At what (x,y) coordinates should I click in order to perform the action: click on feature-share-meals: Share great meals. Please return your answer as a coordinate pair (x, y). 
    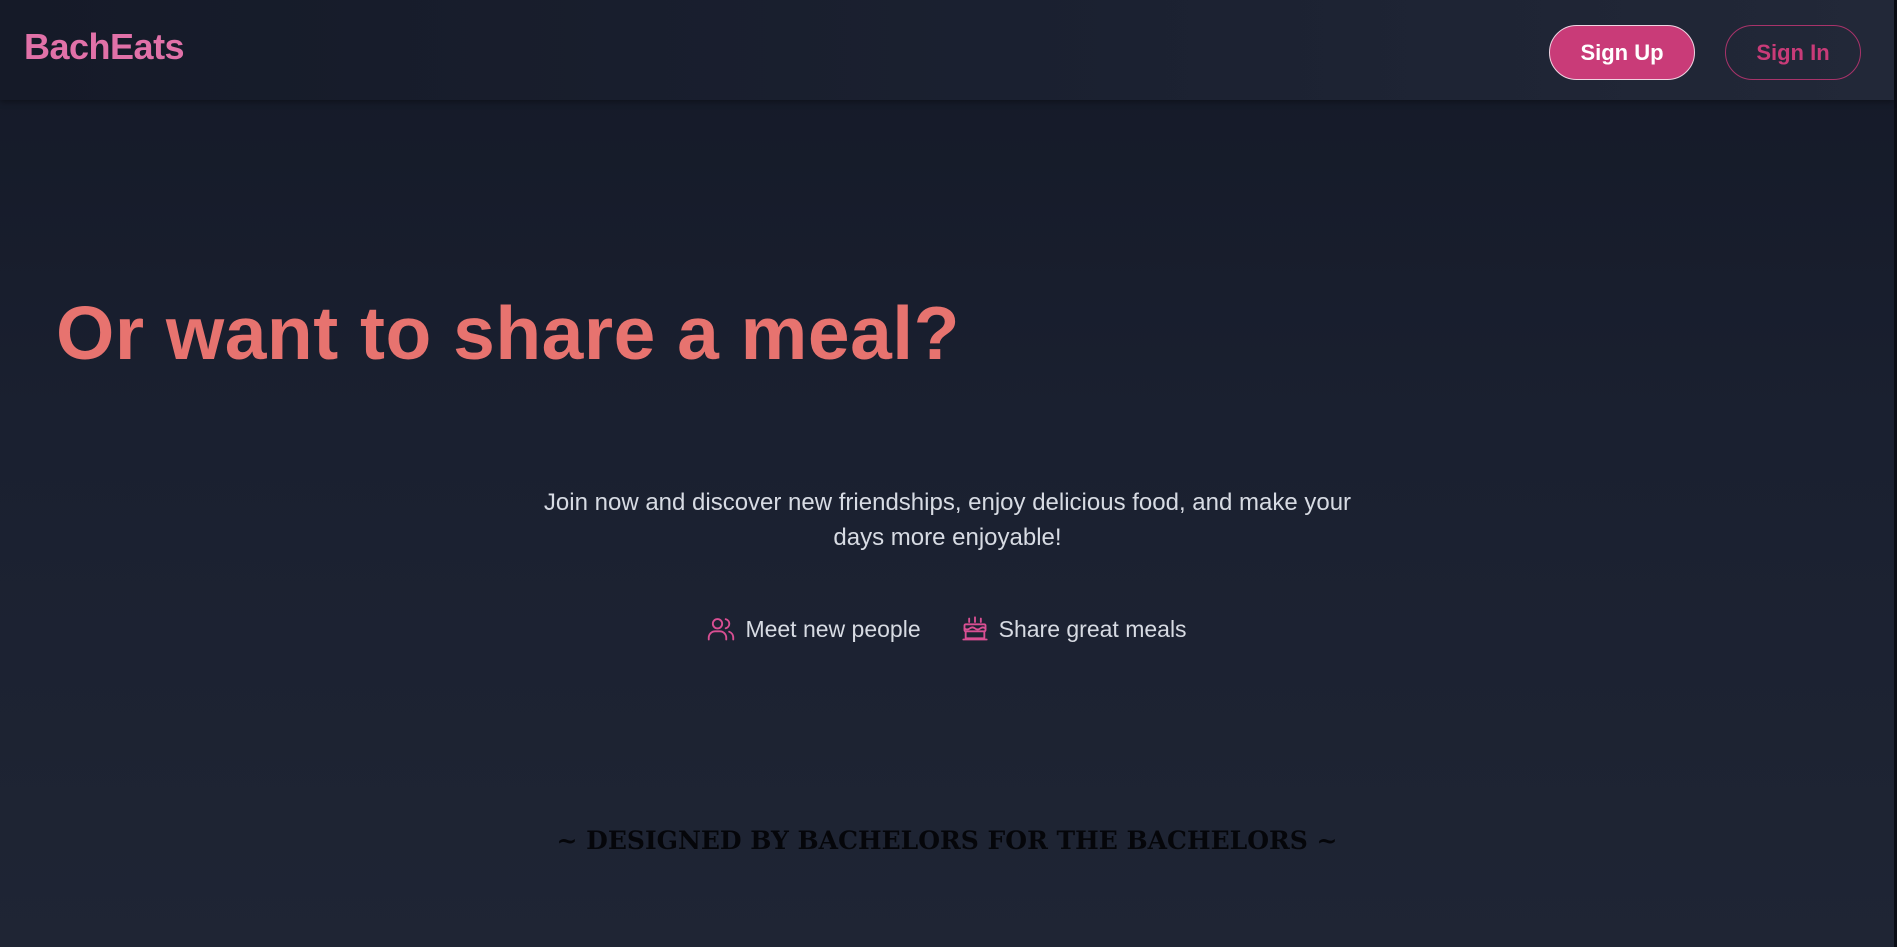
    Looking at the image, I should click on (1074, 629).